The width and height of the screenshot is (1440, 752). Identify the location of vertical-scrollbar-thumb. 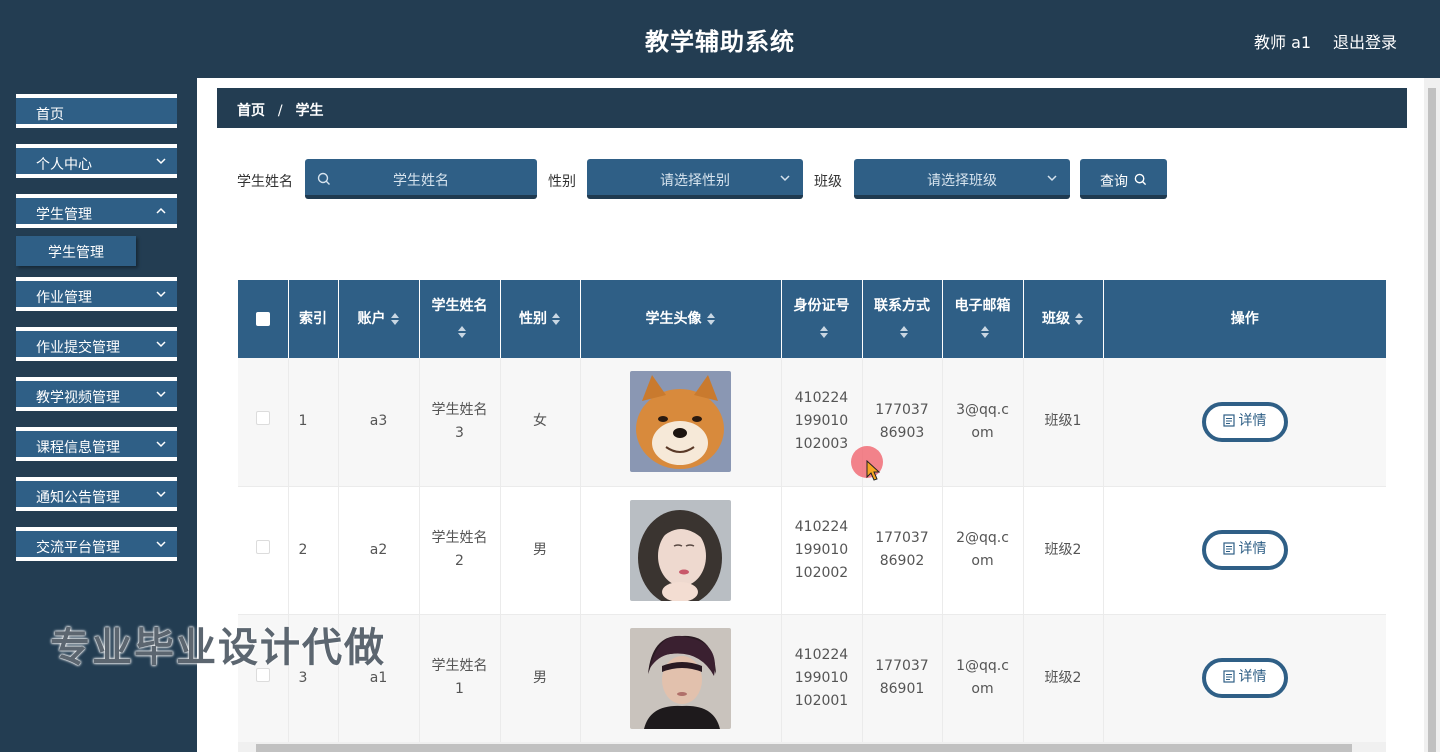
(1432, 420).